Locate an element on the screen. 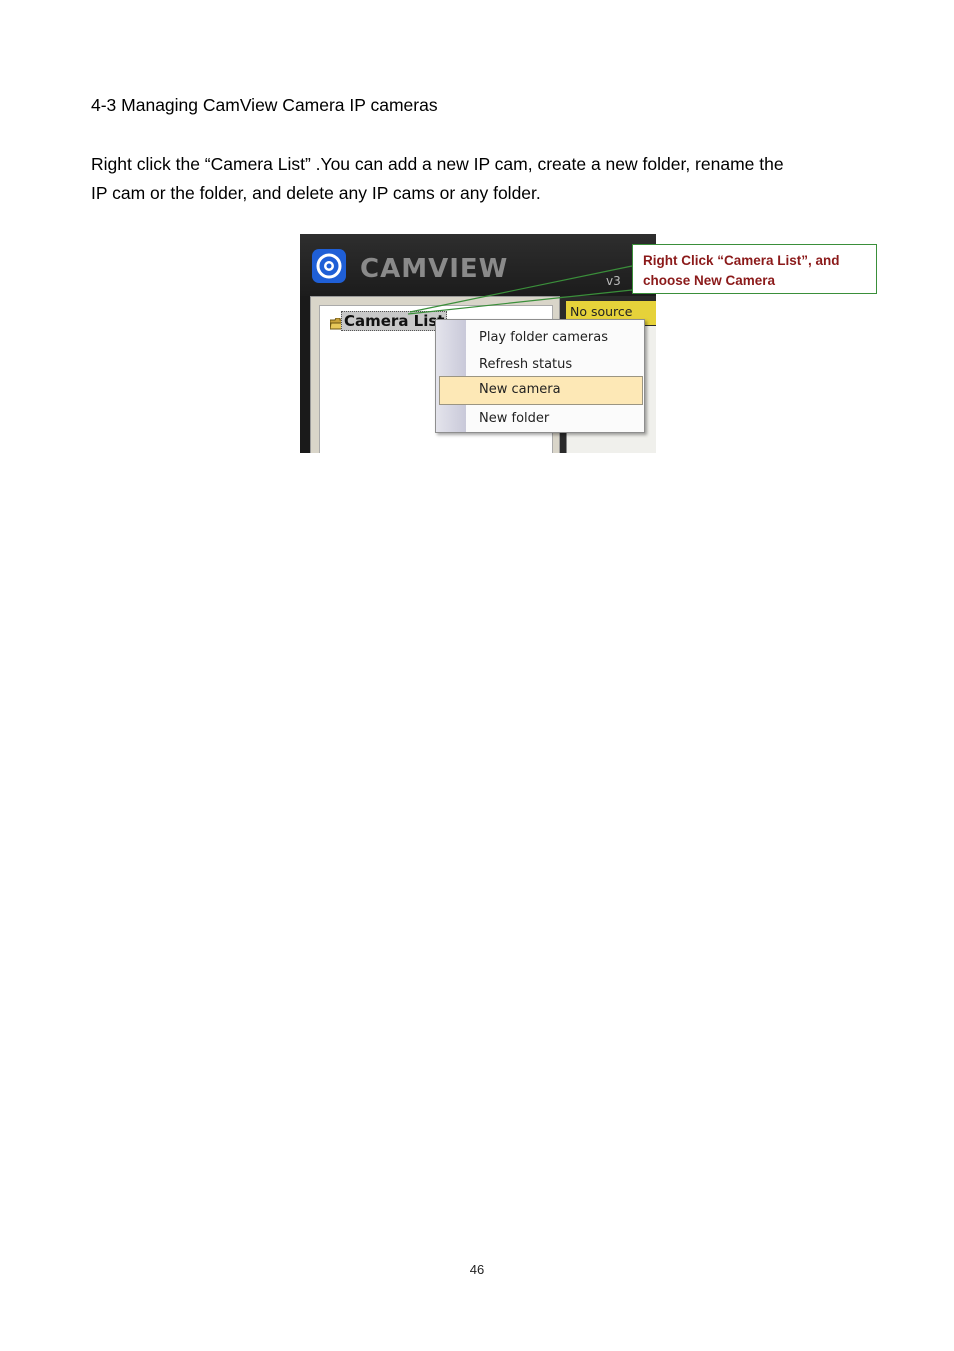  version-fragment: v3 is located at coordinates (613, 281).